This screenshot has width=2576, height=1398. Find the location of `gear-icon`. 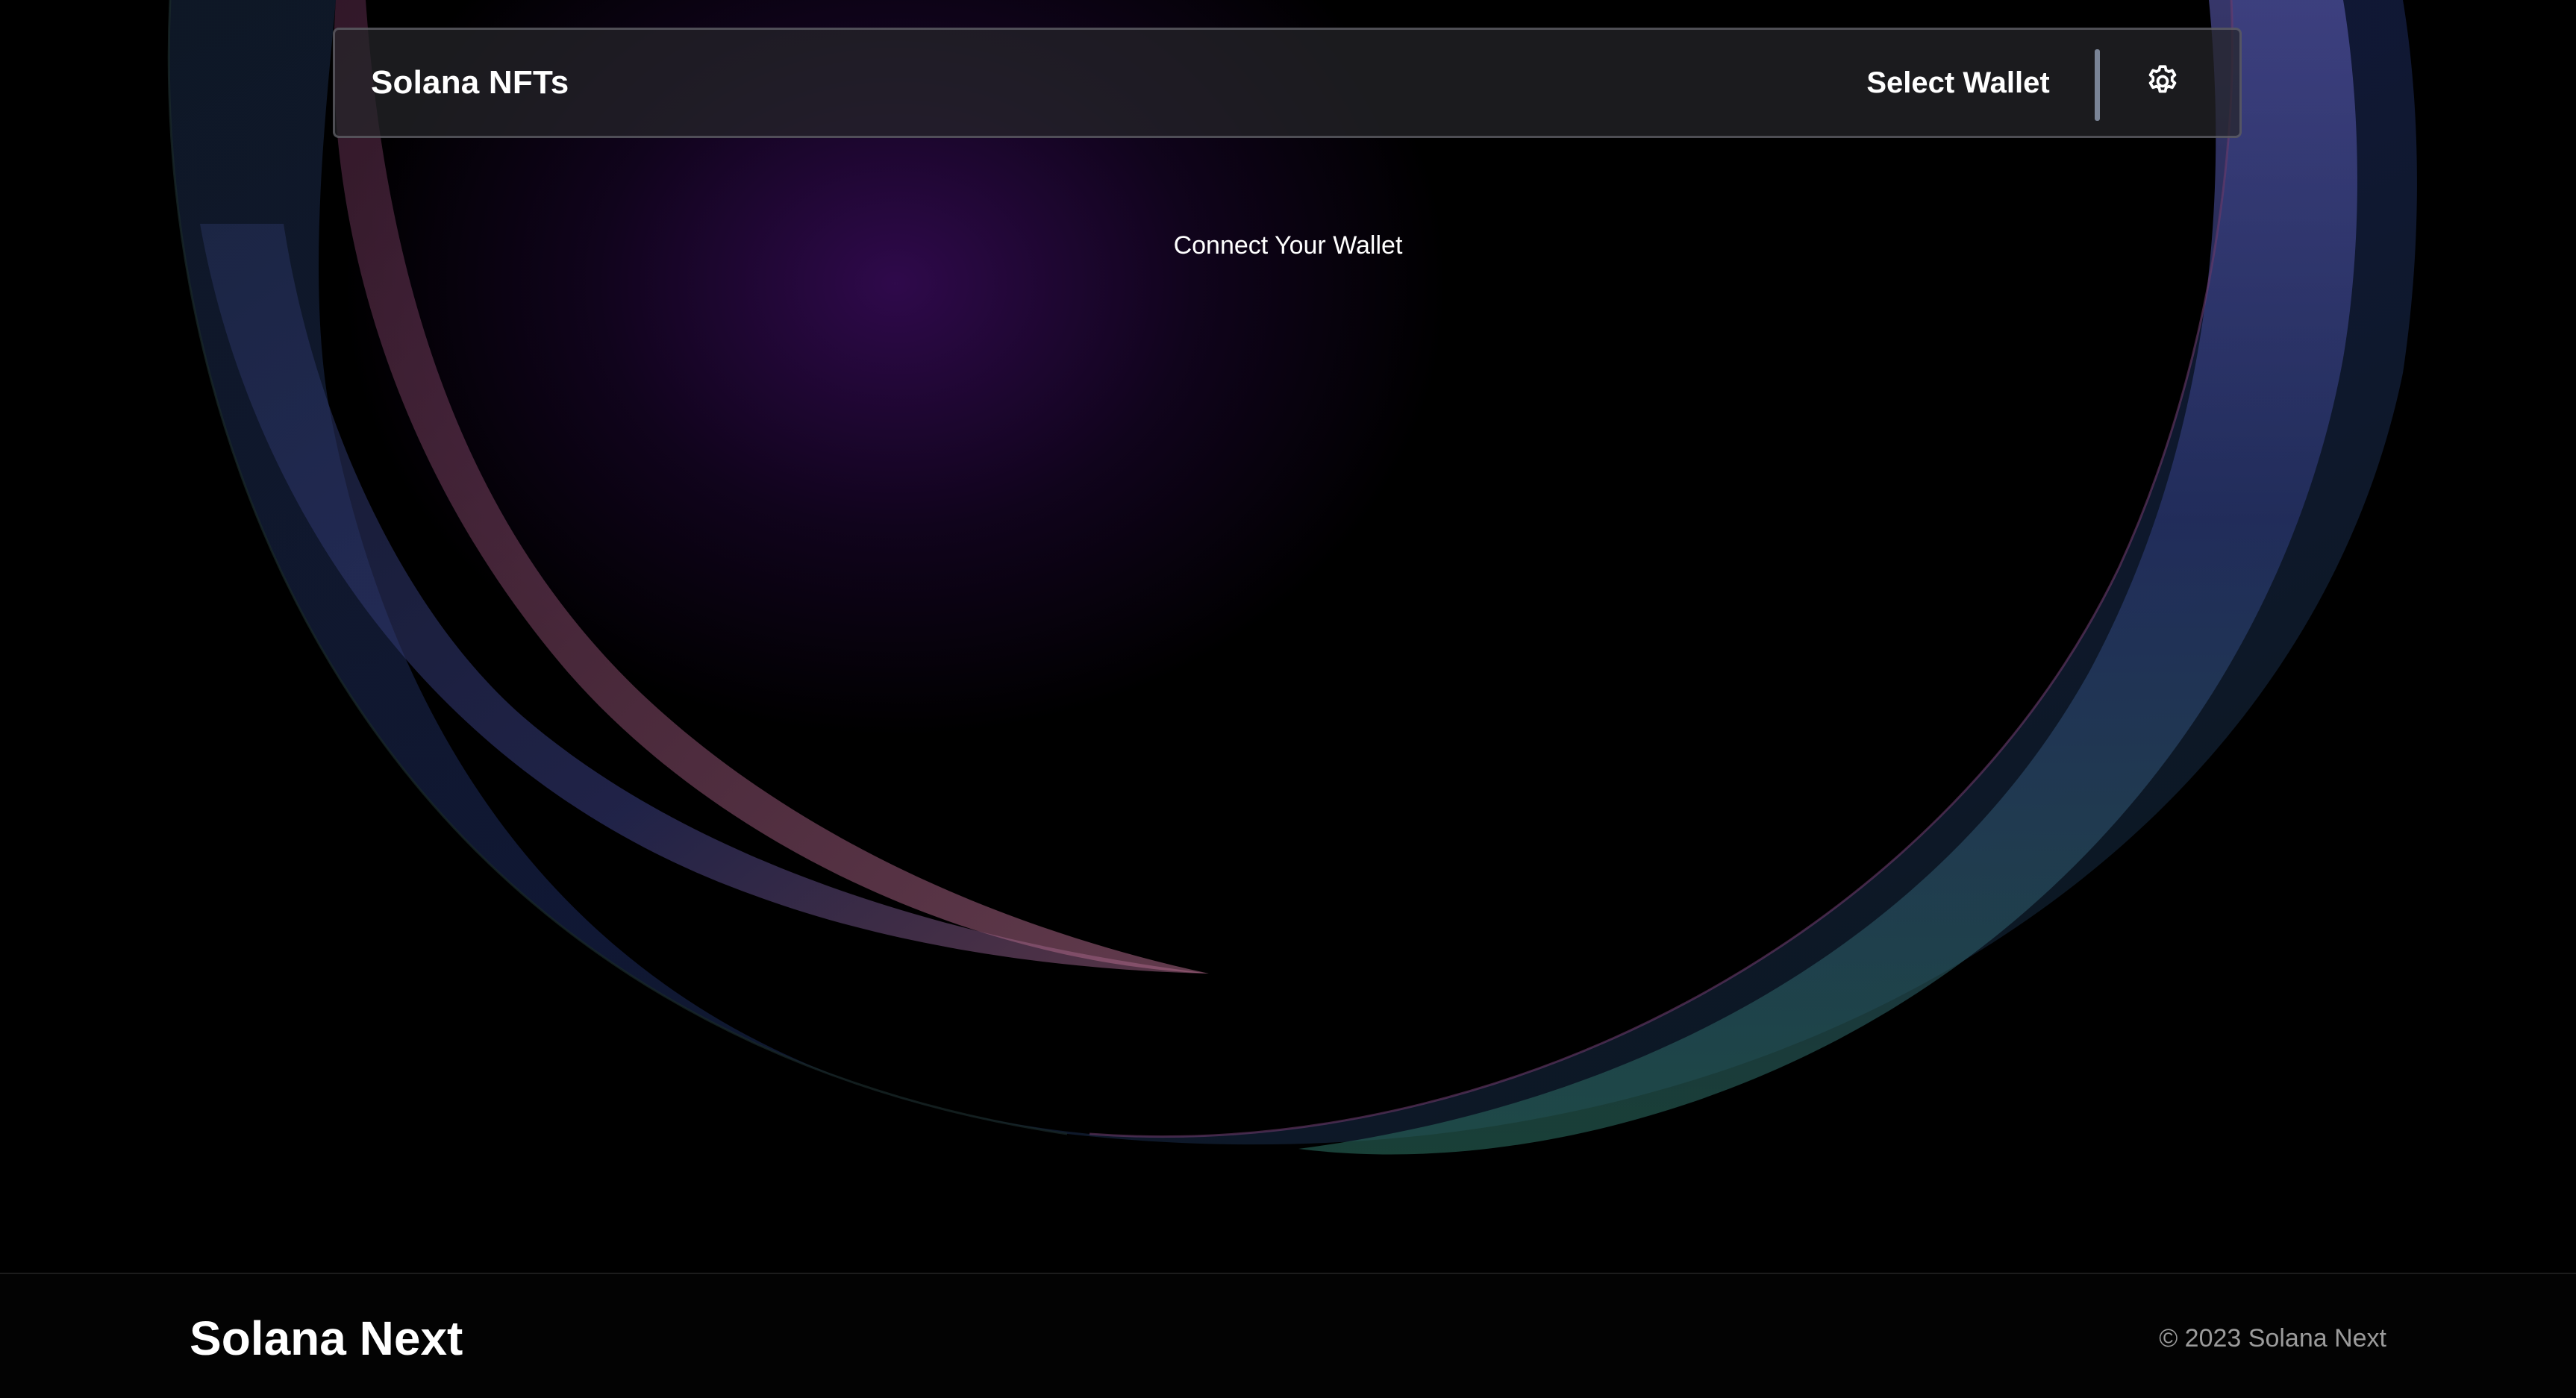

gear-icon is located at coordinates (2162, 83).